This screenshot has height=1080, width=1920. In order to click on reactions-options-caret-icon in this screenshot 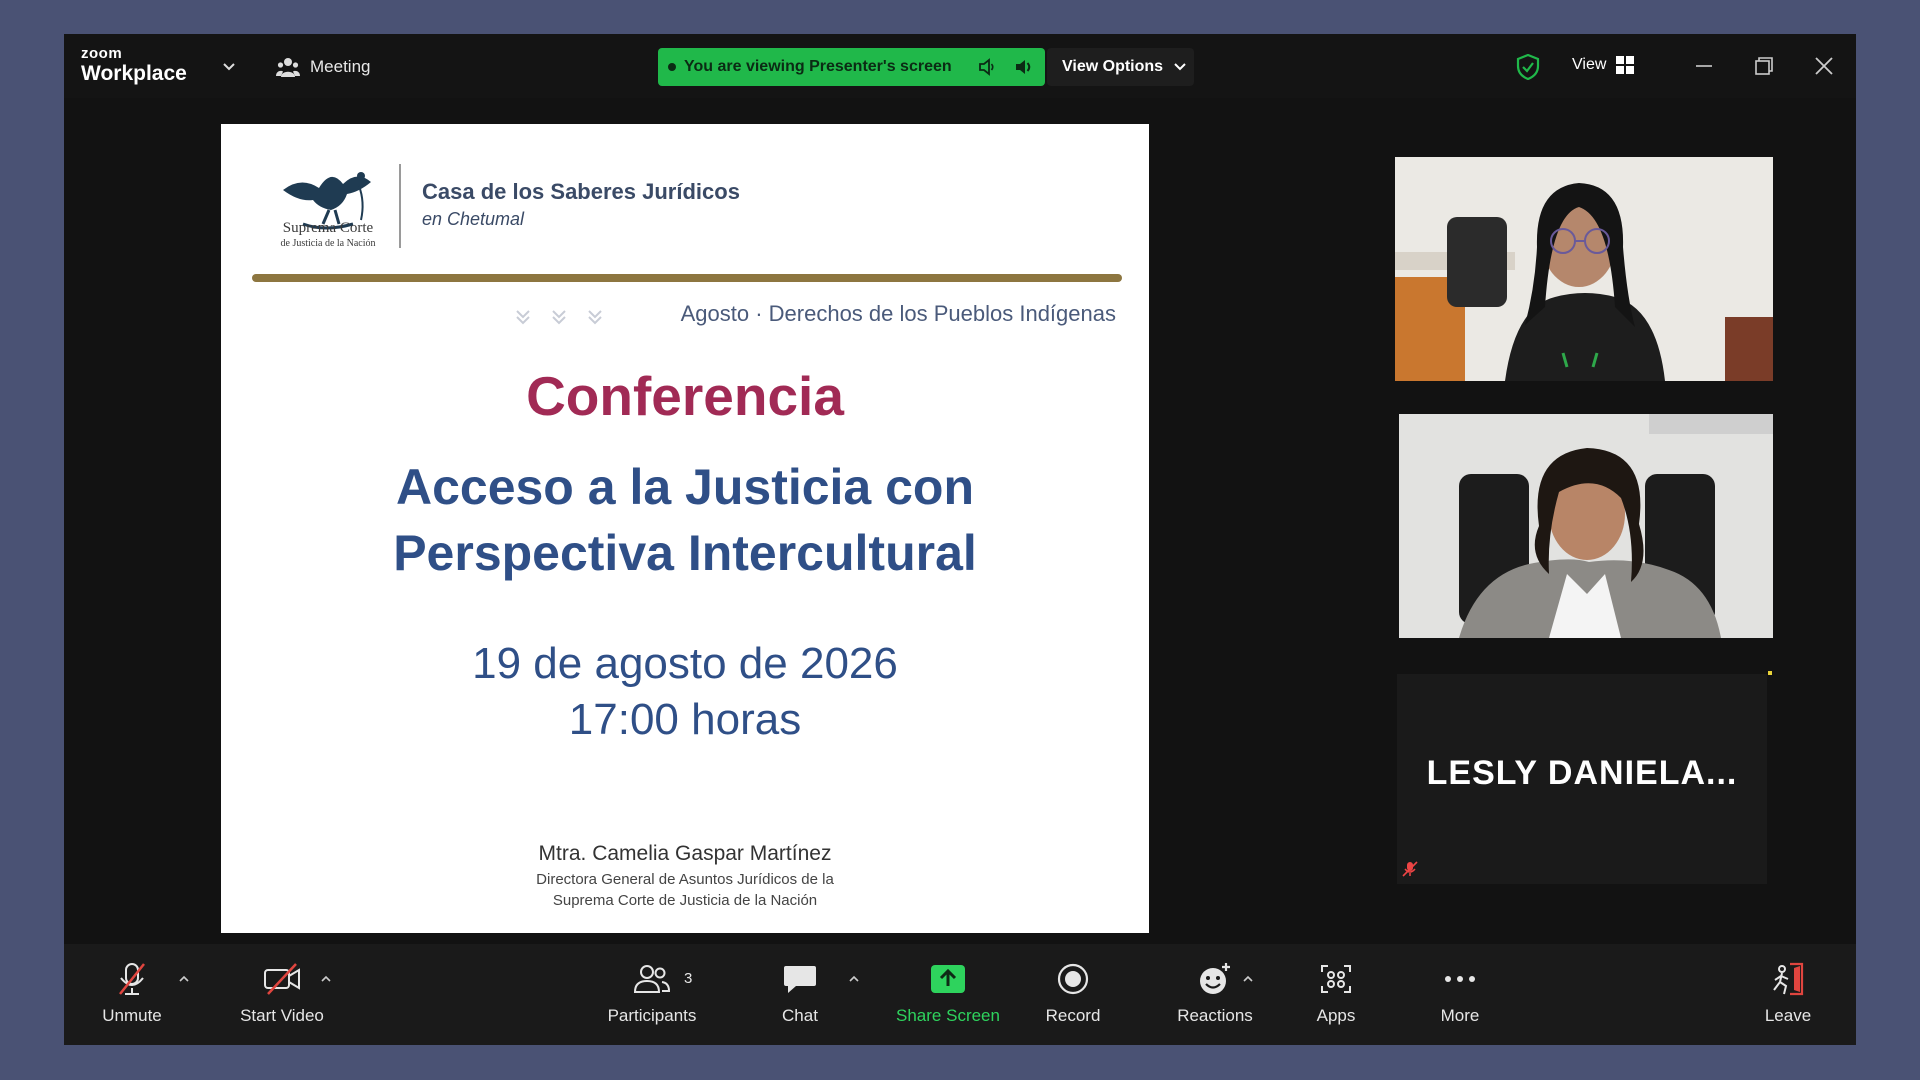, I will do `click(1248, 979)`.